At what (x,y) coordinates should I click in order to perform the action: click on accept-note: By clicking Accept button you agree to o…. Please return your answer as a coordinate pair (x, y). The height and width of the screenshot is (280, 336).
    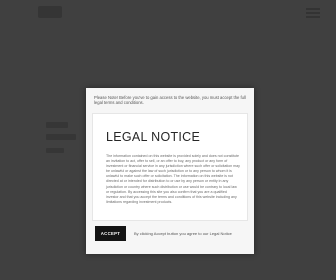
    Looking at the image, I should click on (183, 233).